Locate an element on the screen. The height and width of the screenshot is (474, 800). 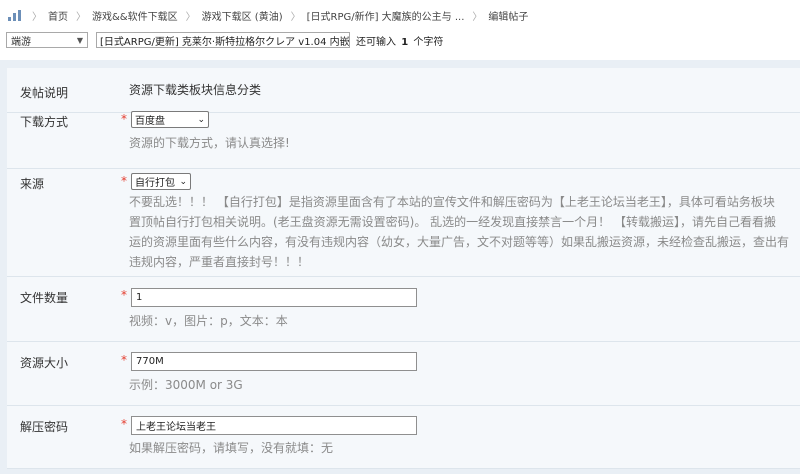
char-remaining: 还可输入 1 个字符 is located at coordinates (399, 40).